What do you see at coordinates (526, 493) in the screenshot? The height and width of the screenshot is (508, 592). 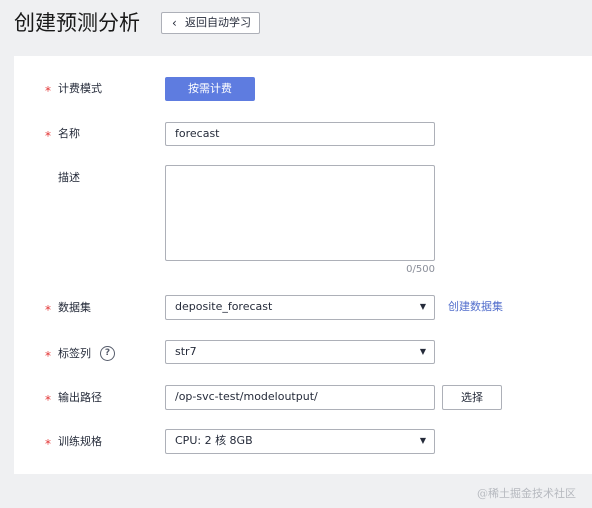 I see `watermark: @稀土掘金技术社区` at bounding box center [526, 493].